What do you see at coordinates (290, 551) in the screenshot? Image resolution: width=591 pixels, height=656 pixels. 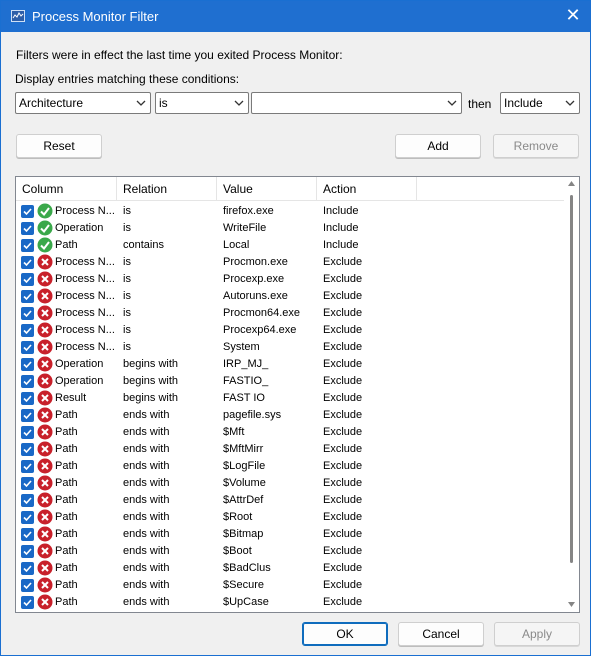 I see `table-row: Path ends with $Boot Exclude` at bounding box center [290, 551].